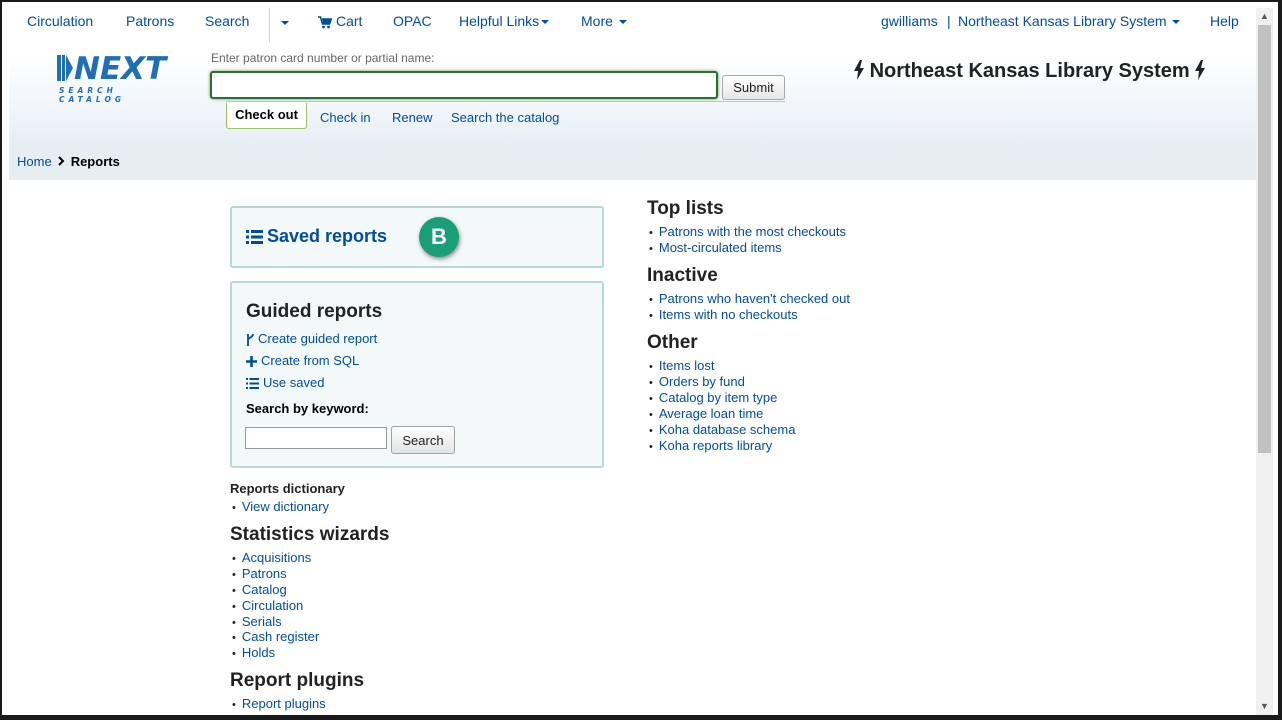  What do you see at coordinates (227, 21) in the screenshot?
I see `nav-search: Search` at bounding box center [227, 21].